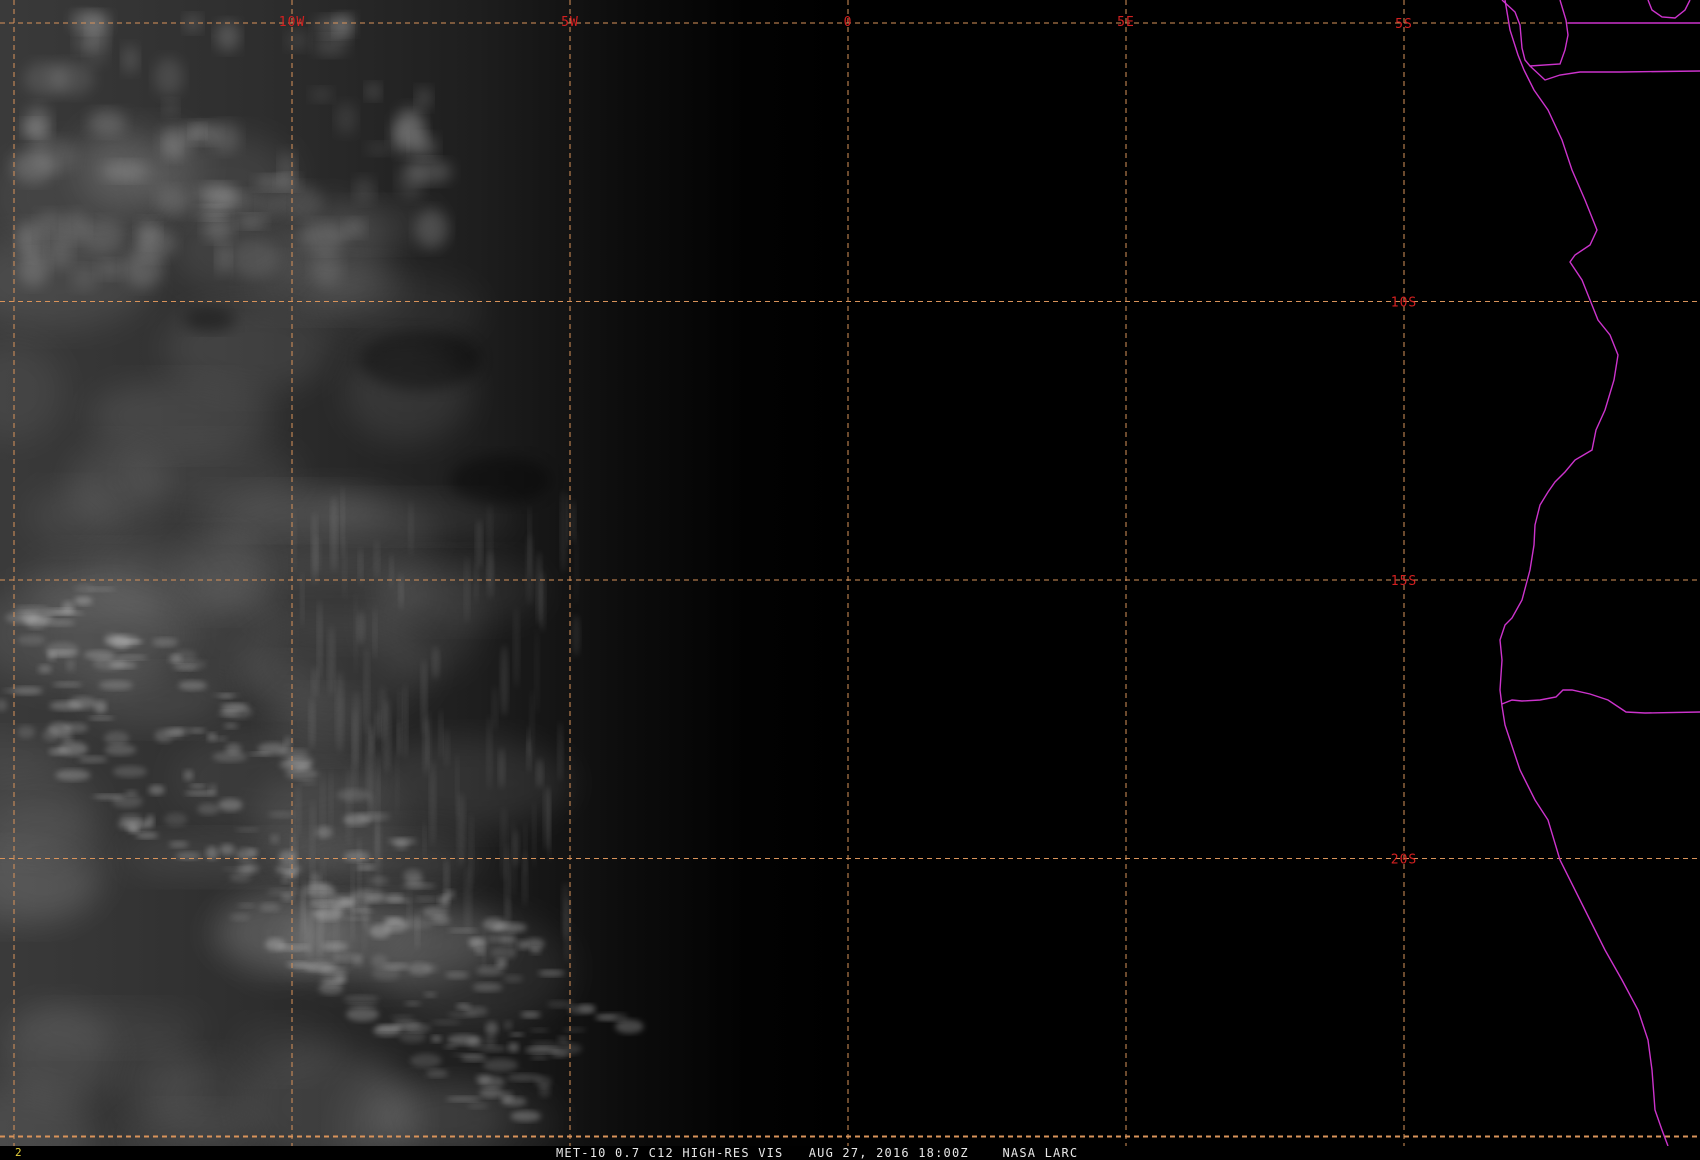 Image resolution: width=1700 pixels, height=1160 pixels. Describe the element at coordinates (570, 22) in the screenshot. I see `longitude-label: 5W` at that location.